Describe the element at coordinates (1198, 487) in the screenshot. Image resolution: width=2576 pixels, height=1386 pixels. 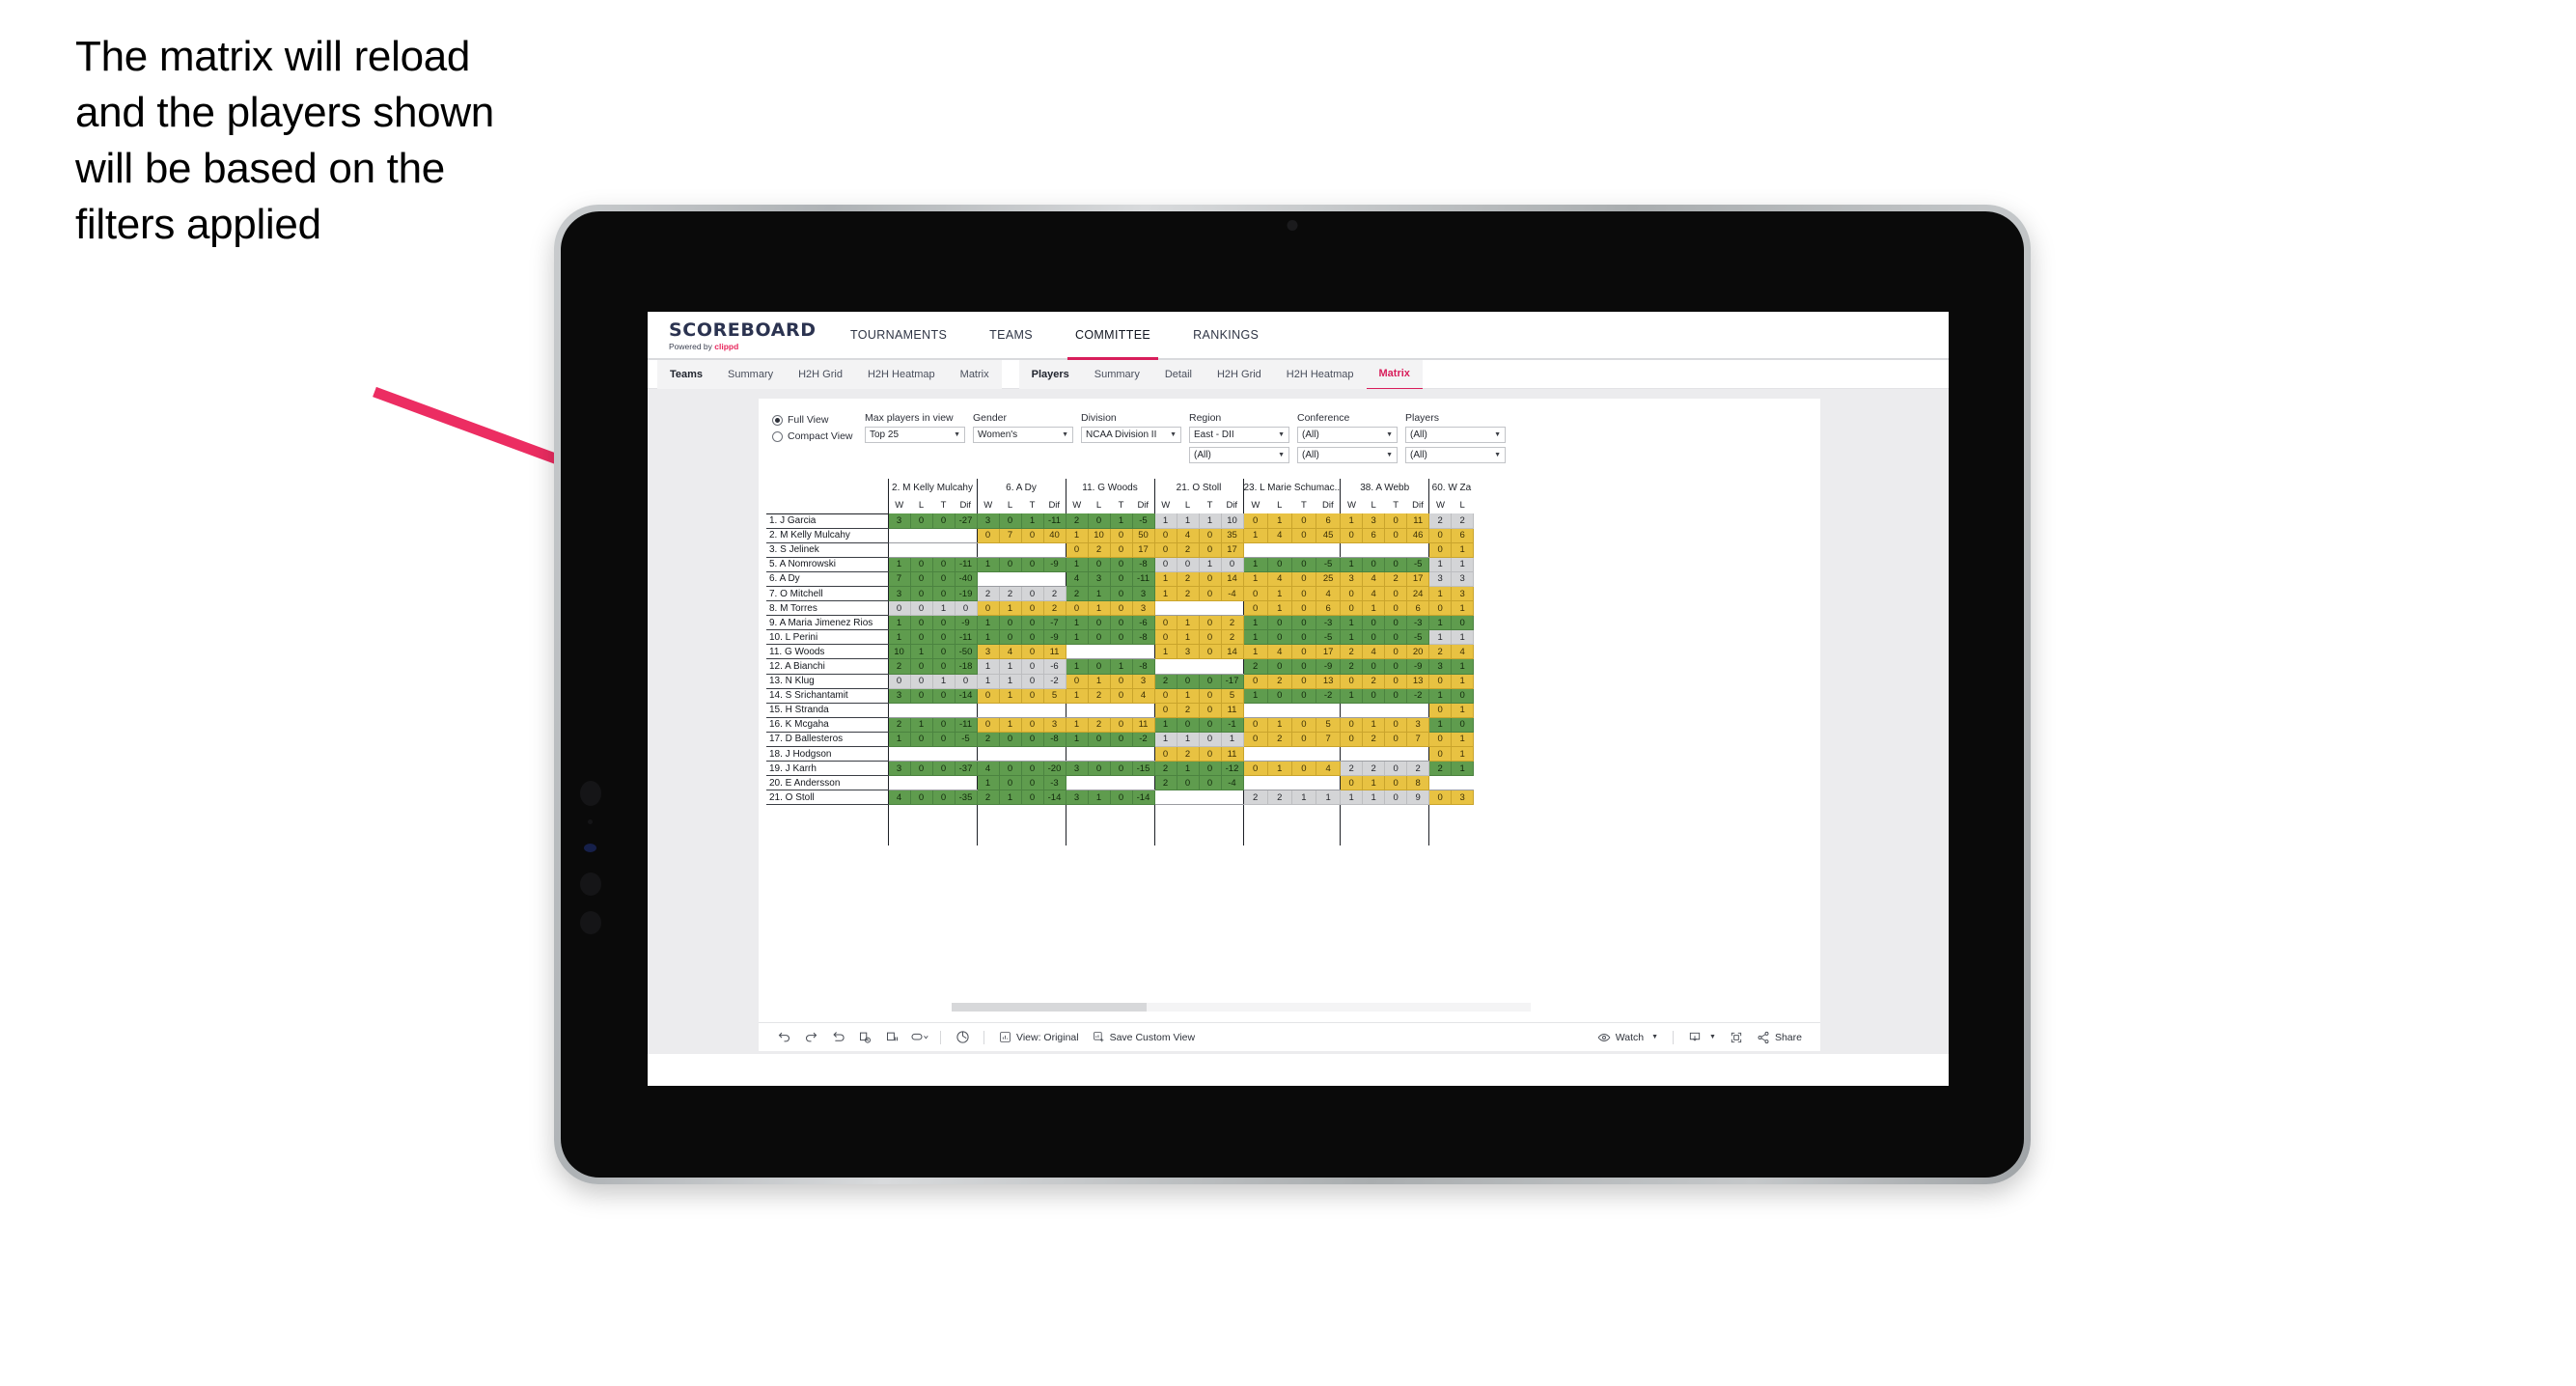
I see `matrix-column-group-header: 21. O Stoll` at that location.